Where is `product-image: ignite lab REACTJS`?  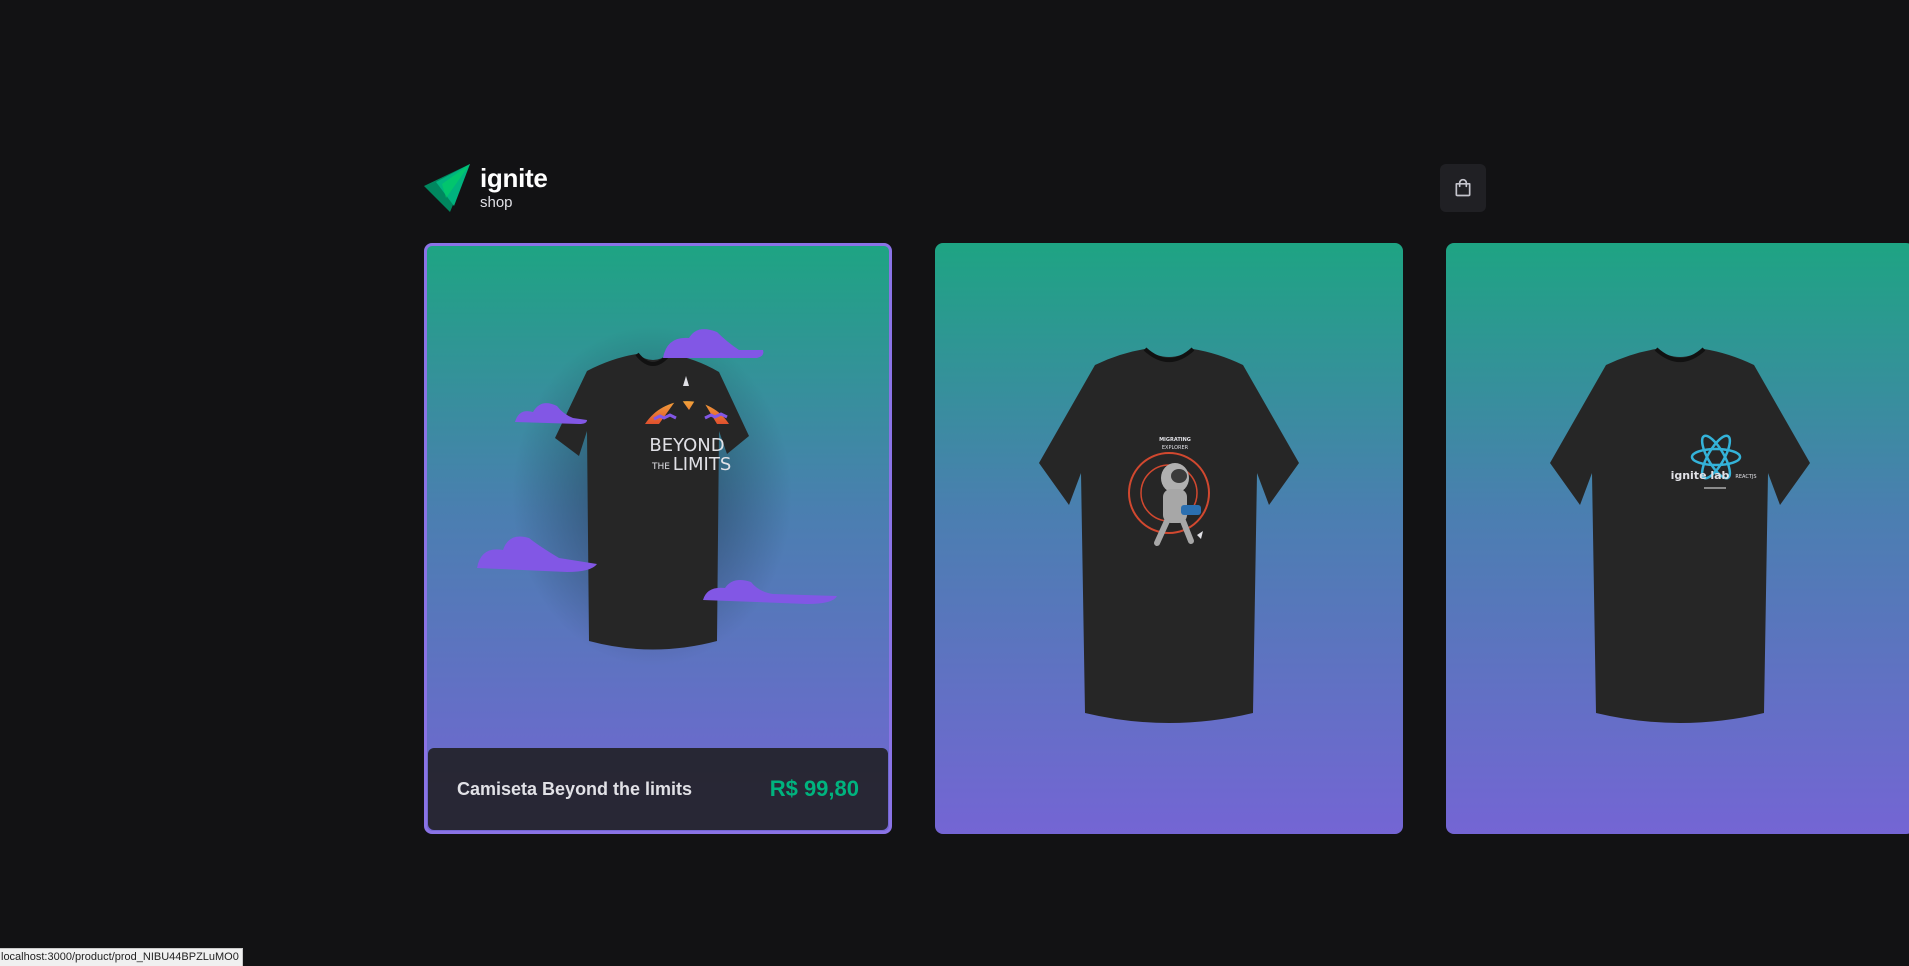 product-image: ignite lab REACTJS is located at coordinates (1680, 535).